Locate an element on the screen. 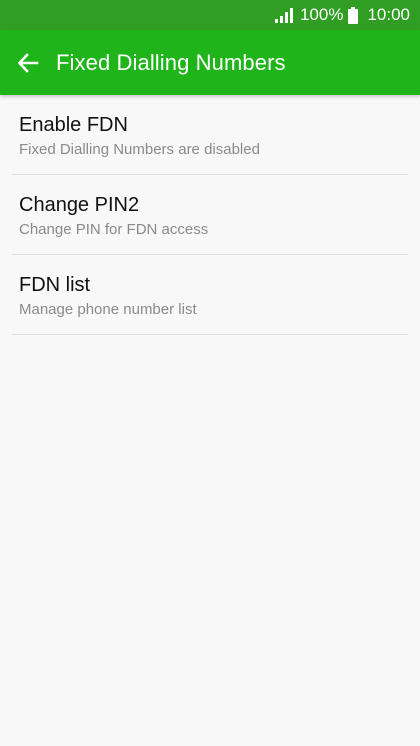  change-pin2-item: Change PIN2 Change PIN for FDN access is located at coordinates (210, 215).